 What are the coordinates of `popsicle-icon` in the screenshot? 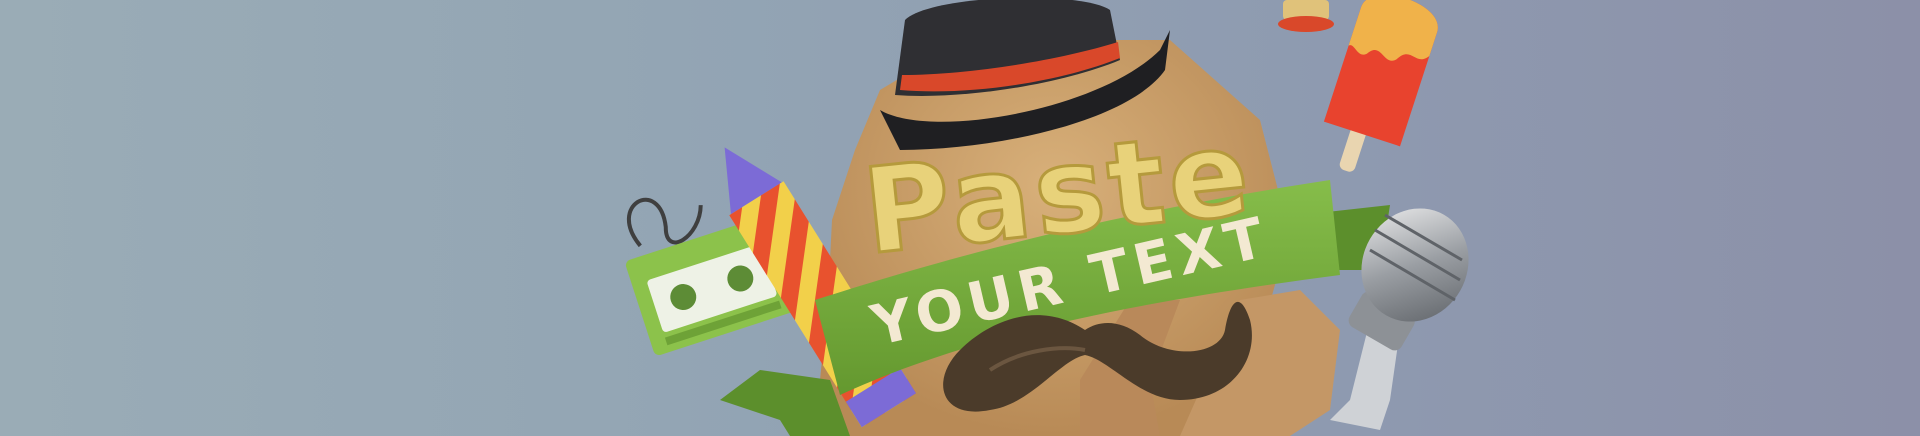 It's located at (1380, 86).